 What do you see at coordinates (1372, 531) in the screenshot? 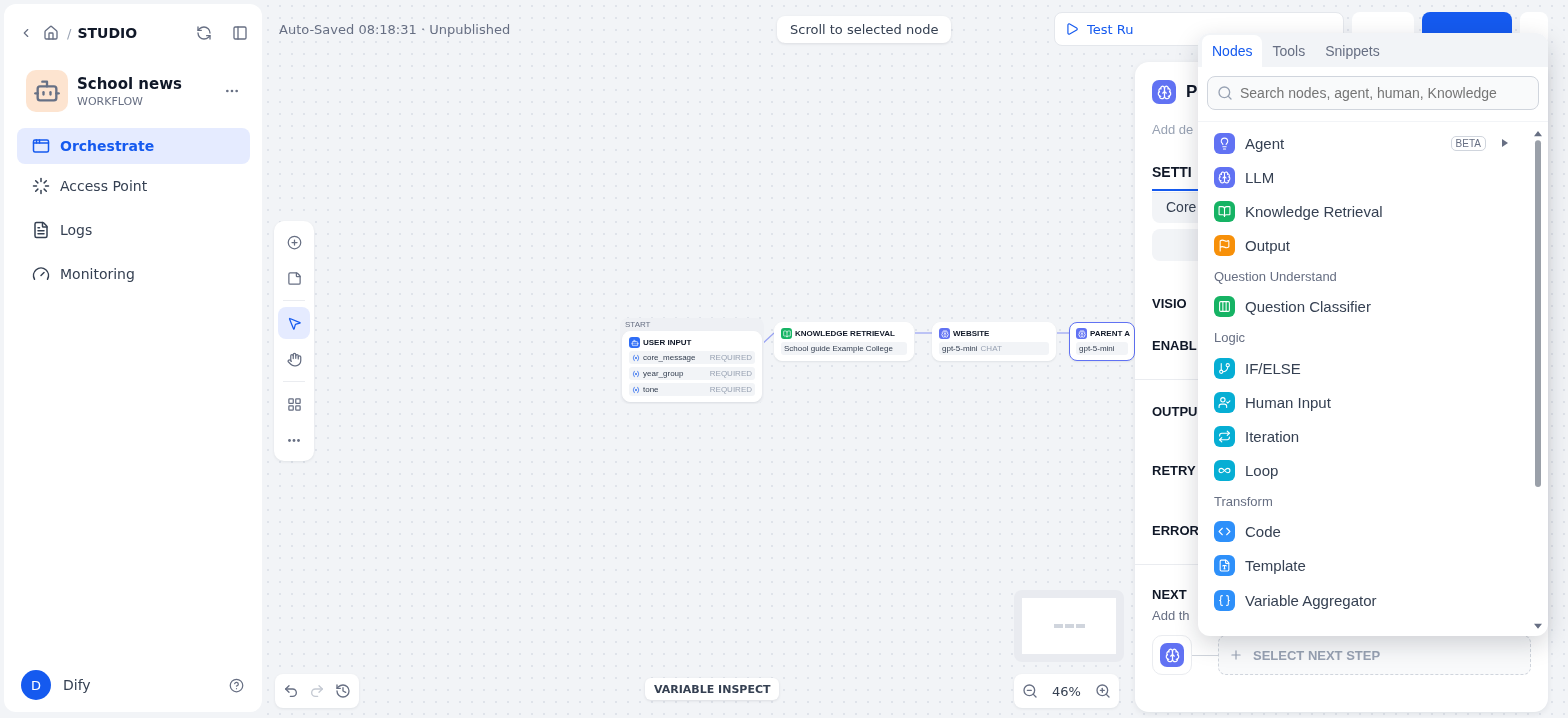
I see `node-type-item: Code` at bounding box center [1372, 531].